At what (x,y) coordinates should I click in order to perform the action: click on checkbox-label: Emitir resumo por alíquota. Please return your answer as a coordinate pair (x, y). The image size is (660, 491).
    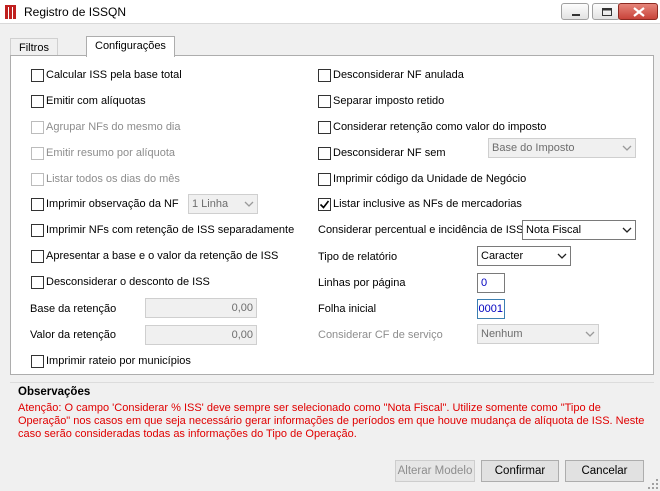
    Looking at the image, I should click on (110, 153).